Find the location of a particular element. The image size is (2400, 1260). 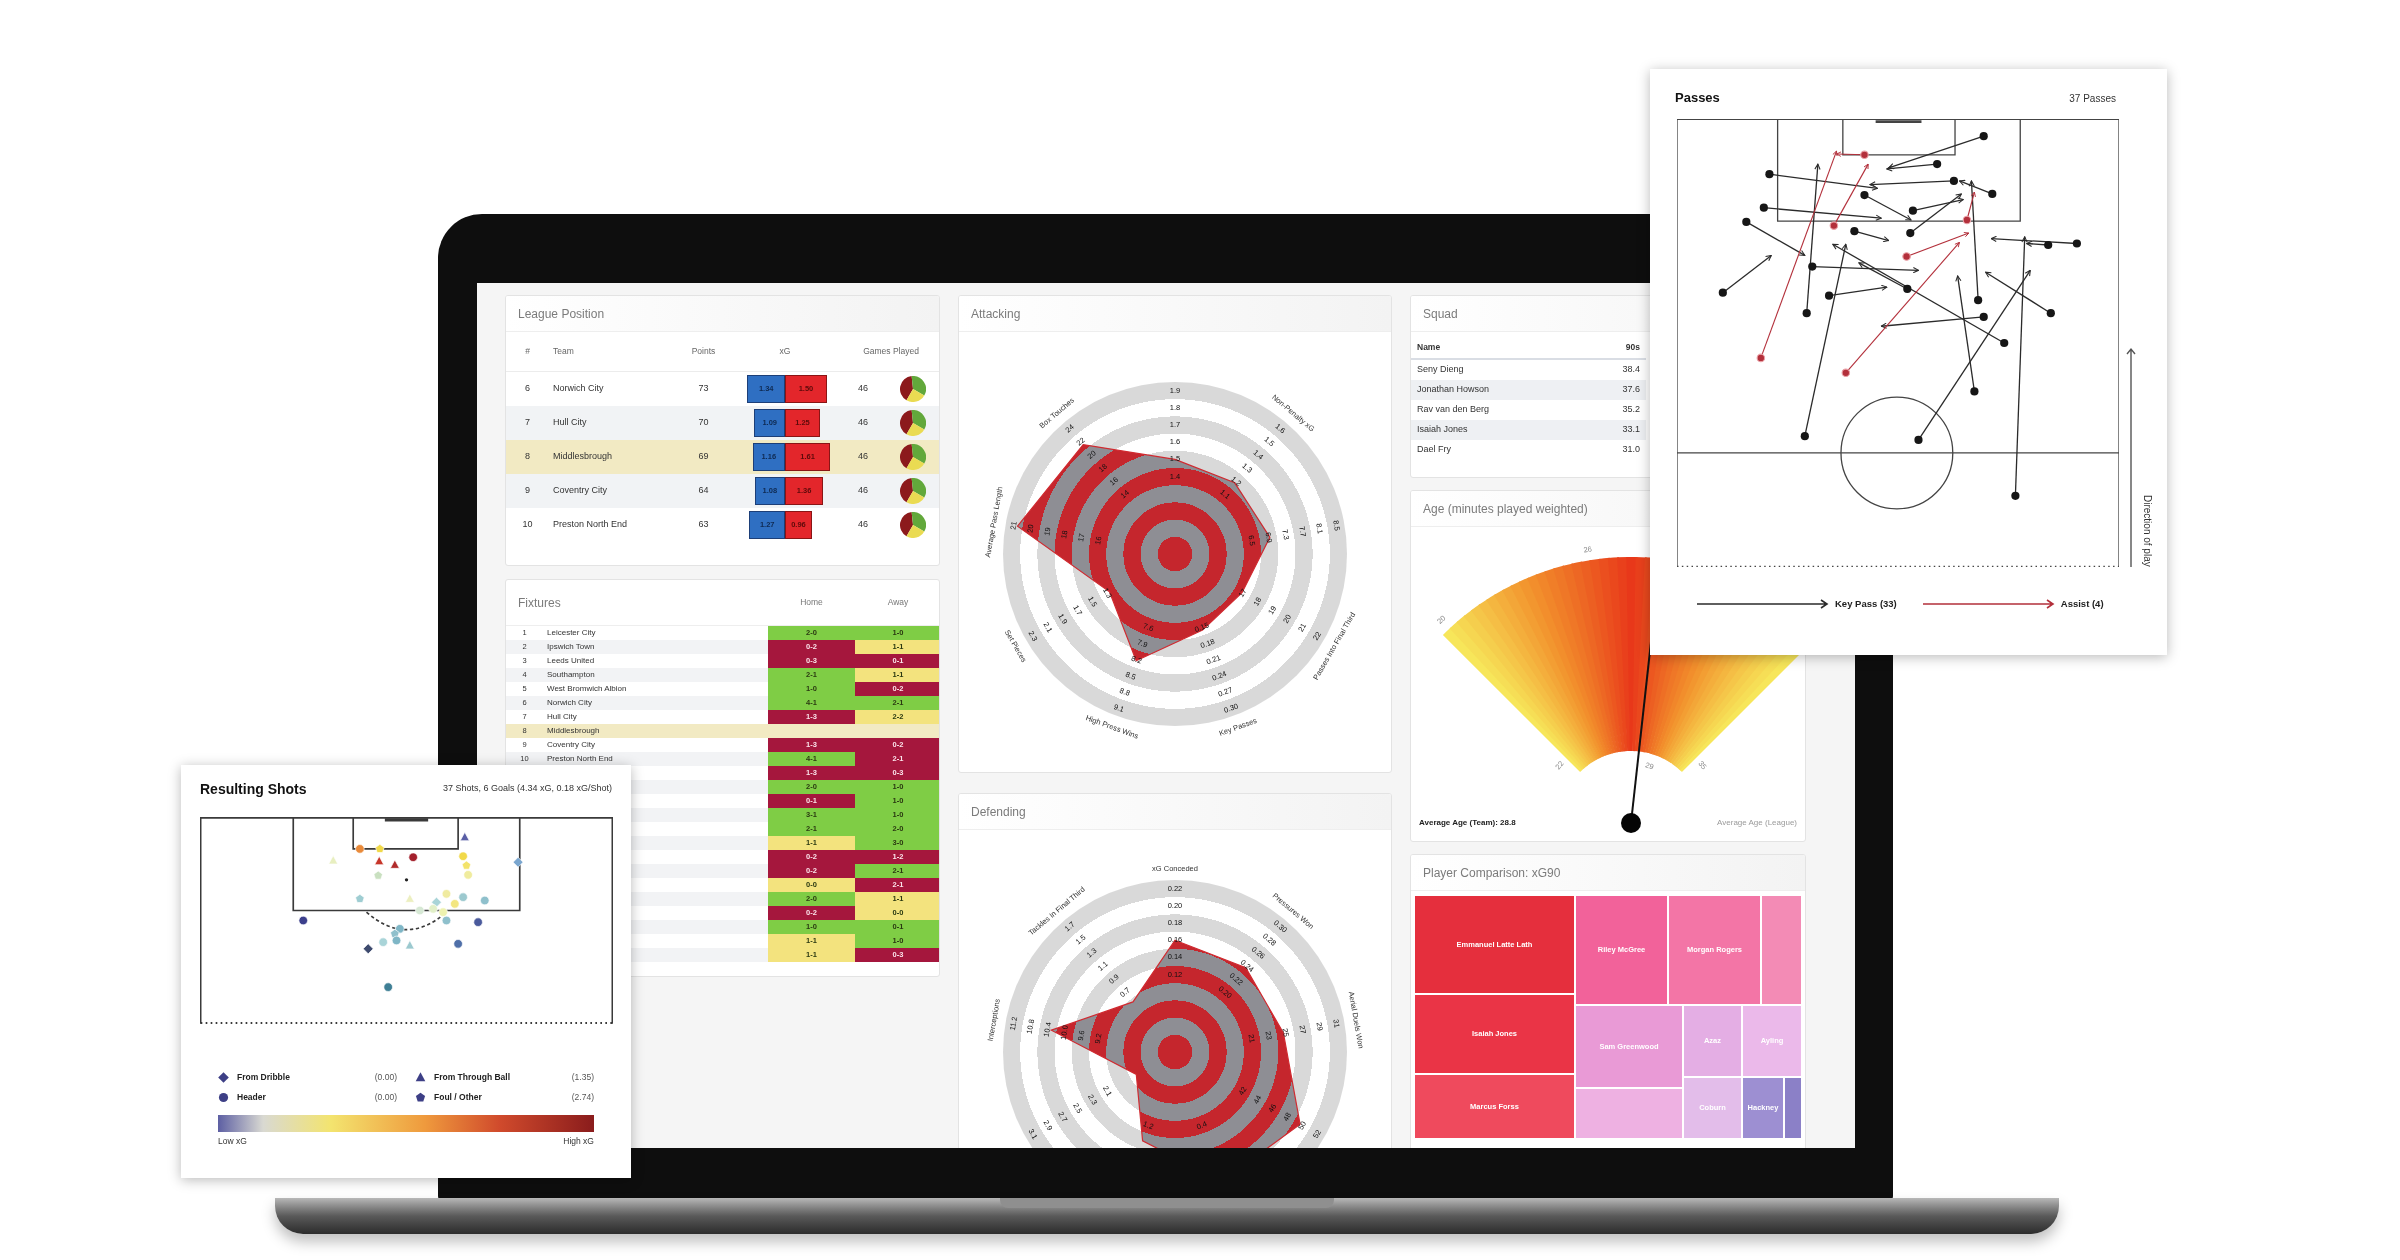

average-age-label: Average Age (League) is located at coordinates (1757, 823).